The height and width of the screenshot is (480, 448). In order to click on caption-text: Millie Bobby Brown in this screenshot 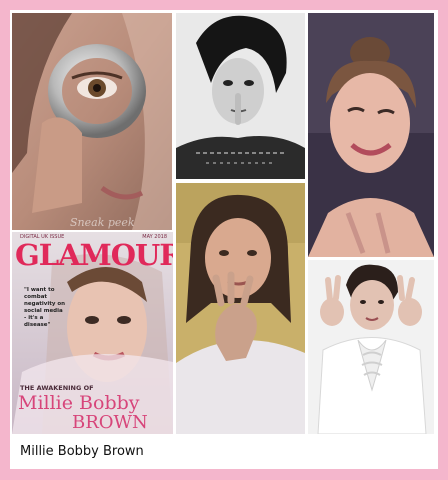, I will do `click(82, 451)`.